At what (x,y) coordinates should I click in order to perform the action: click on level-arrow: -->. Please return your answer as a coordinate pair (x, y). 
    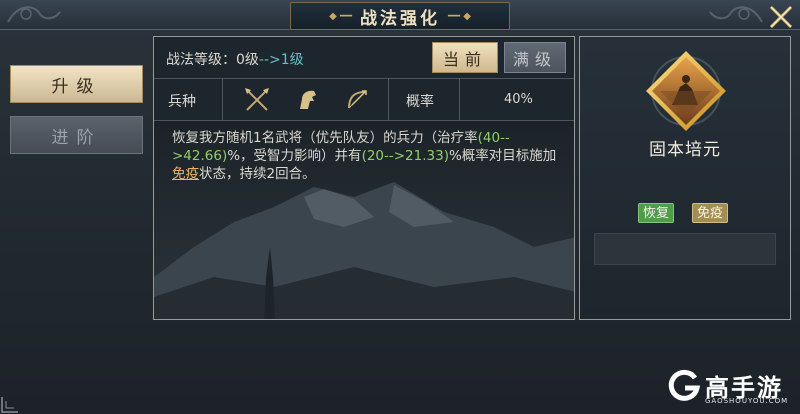
    Looking at the image, I should click on (269, 60).